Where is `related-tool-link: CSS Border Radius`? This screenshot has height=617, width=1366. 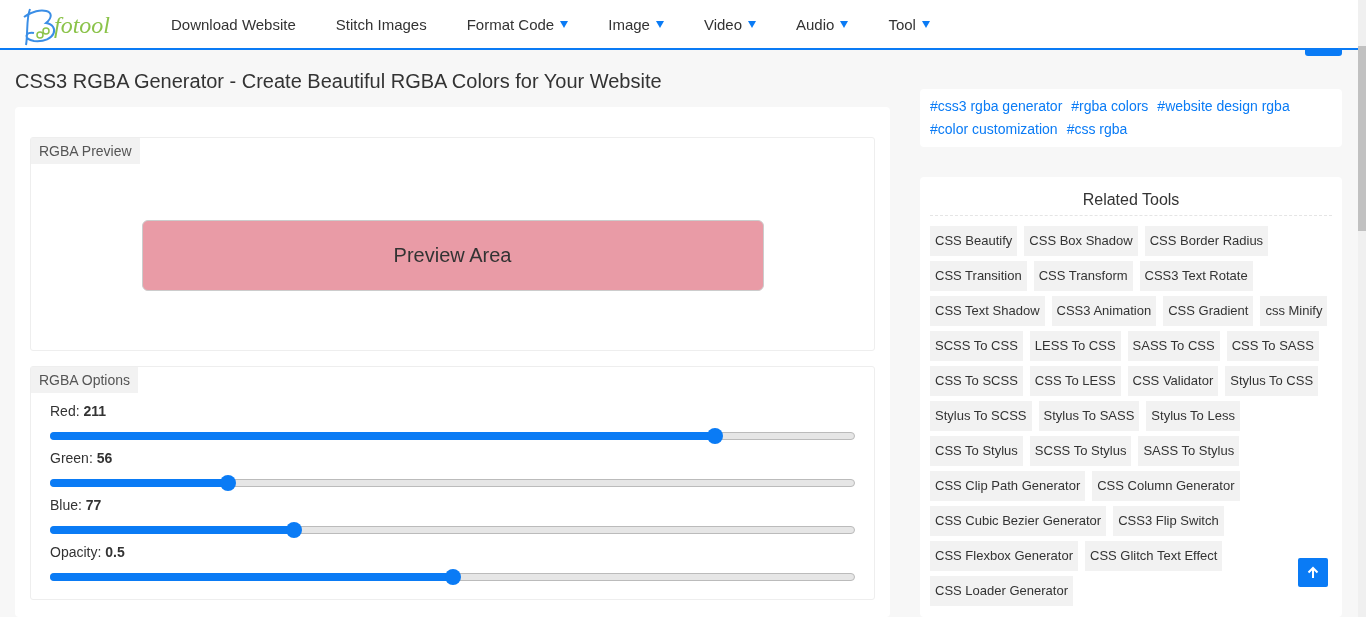 related-tool-link: CSS Border Radius is located at coordinates (1206, 241).